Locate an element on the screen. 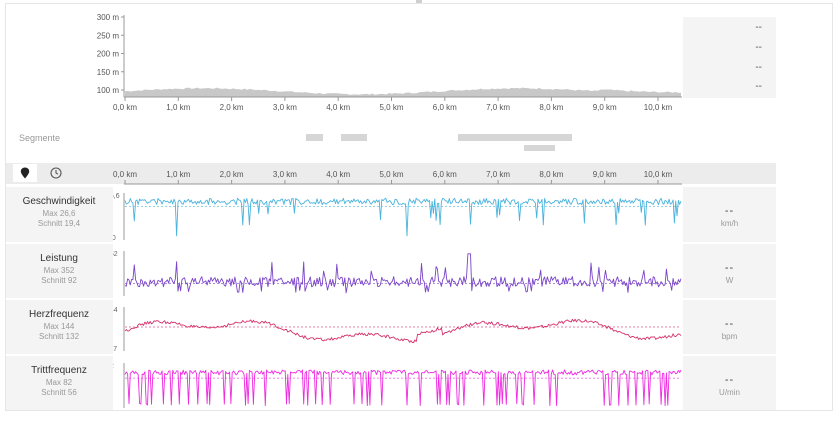 The height and width of the screenshot is (433, 840). metric-unit: km/h is located at coordinates (729, 223).